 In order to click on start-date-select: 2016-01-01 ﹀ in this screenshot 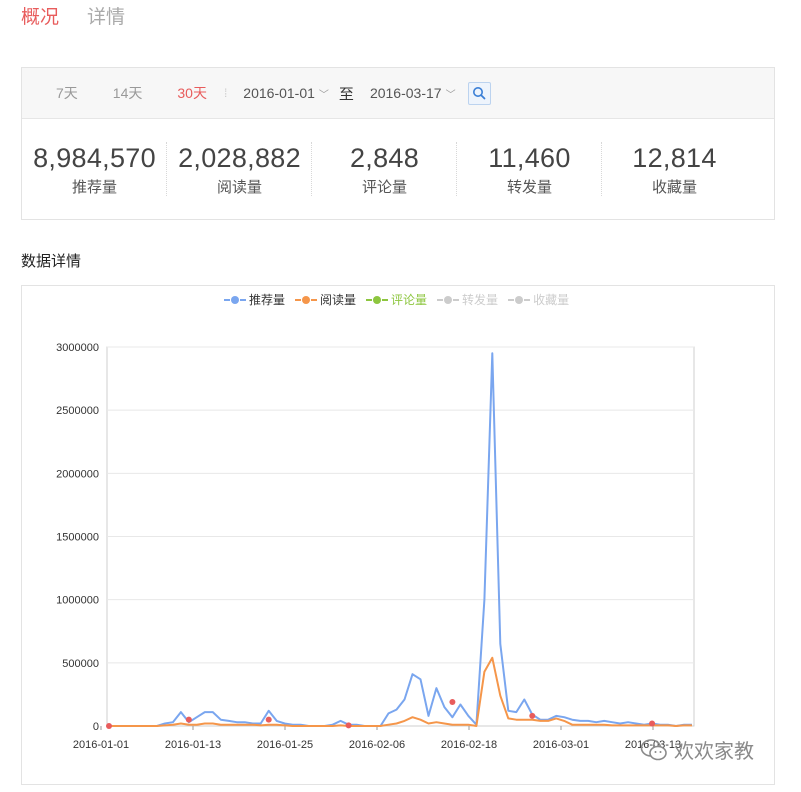, I will do `click(286, 93)`.